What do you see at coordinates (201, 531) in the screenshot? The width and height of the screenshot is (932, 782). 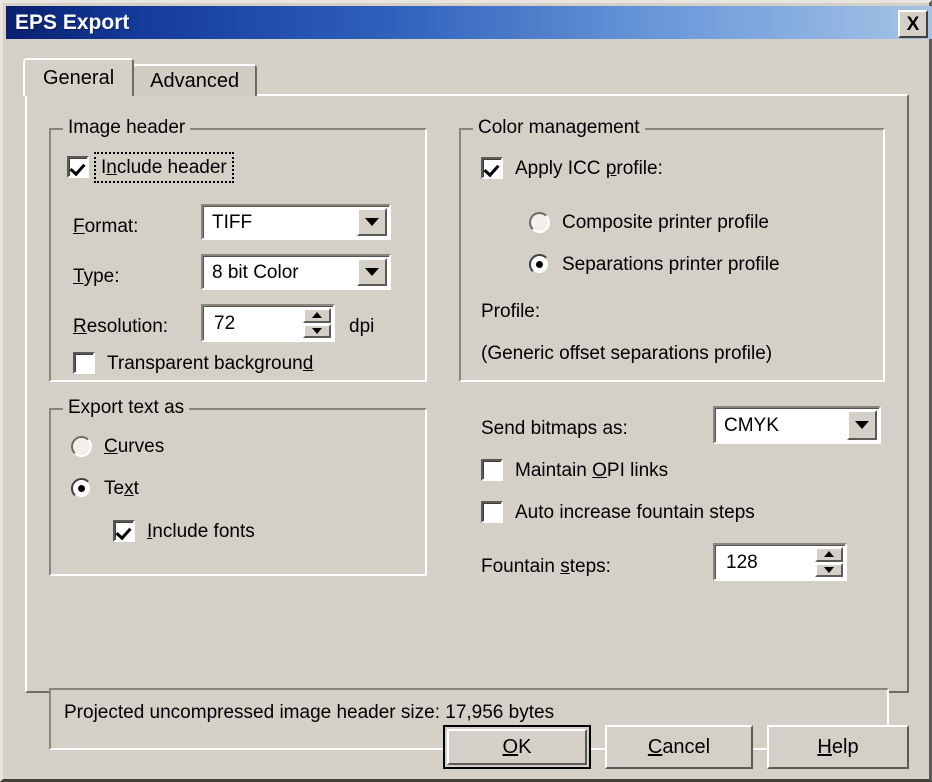 I see `include-fonts-label: Include fonts` at bounding box center [201, 531].